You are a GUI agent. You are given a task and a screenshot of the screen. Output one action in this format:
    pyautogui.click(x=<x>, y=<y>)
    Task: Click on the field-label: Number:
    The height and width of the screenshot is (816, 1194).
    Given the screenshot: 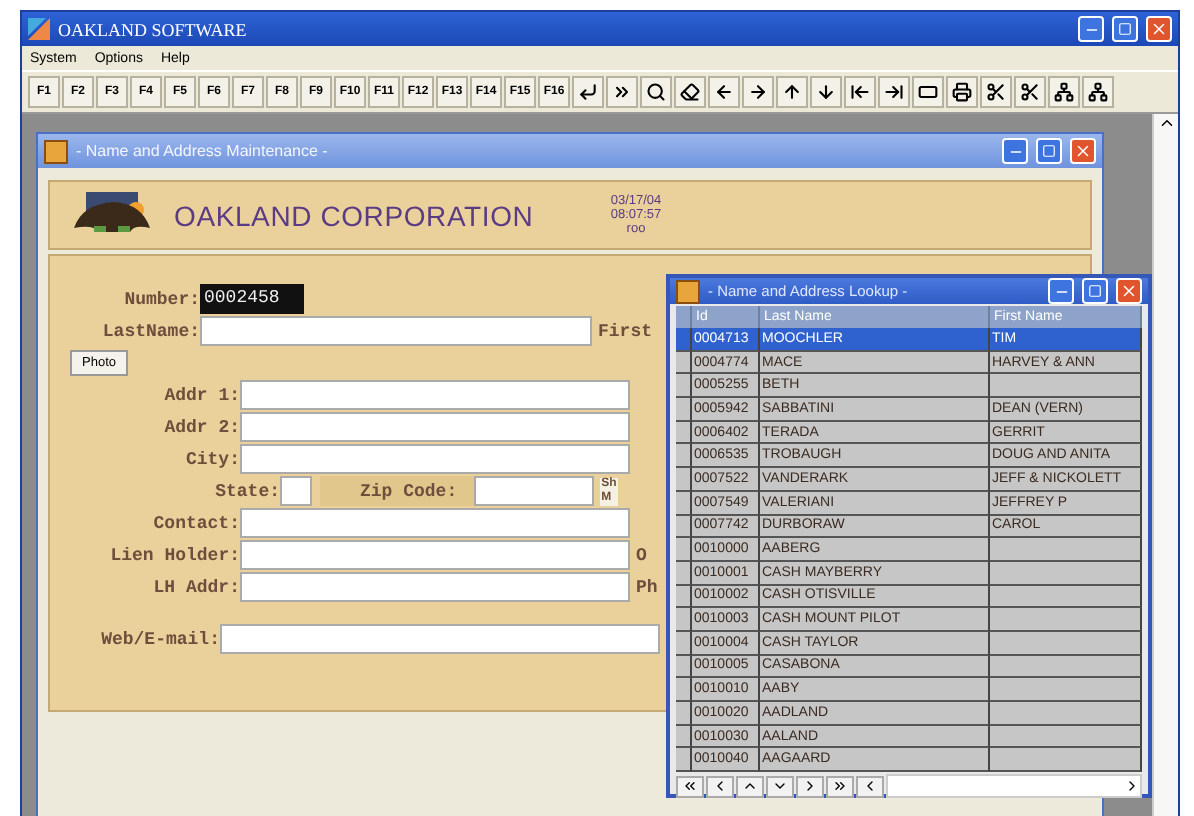 What is the action you would take?
    pyautogui.click(x=161, y=299)
    